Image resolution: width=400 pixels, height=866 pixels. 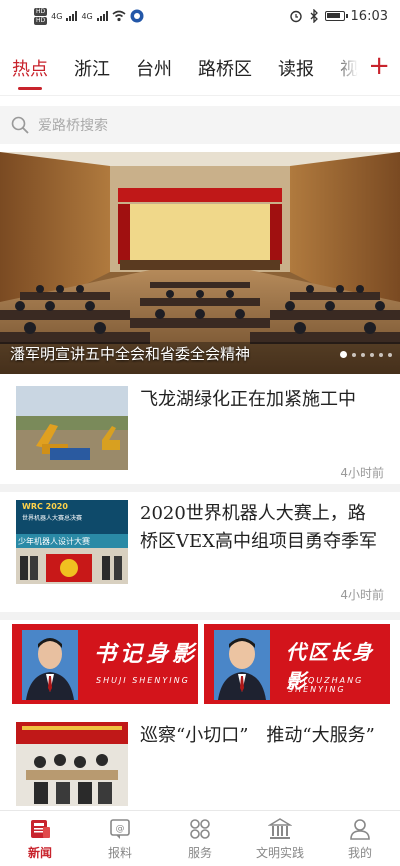 What do you see at coordinates (360, 829) in the screenshot?
I see `user-icon` at bounding box center [360, 829].